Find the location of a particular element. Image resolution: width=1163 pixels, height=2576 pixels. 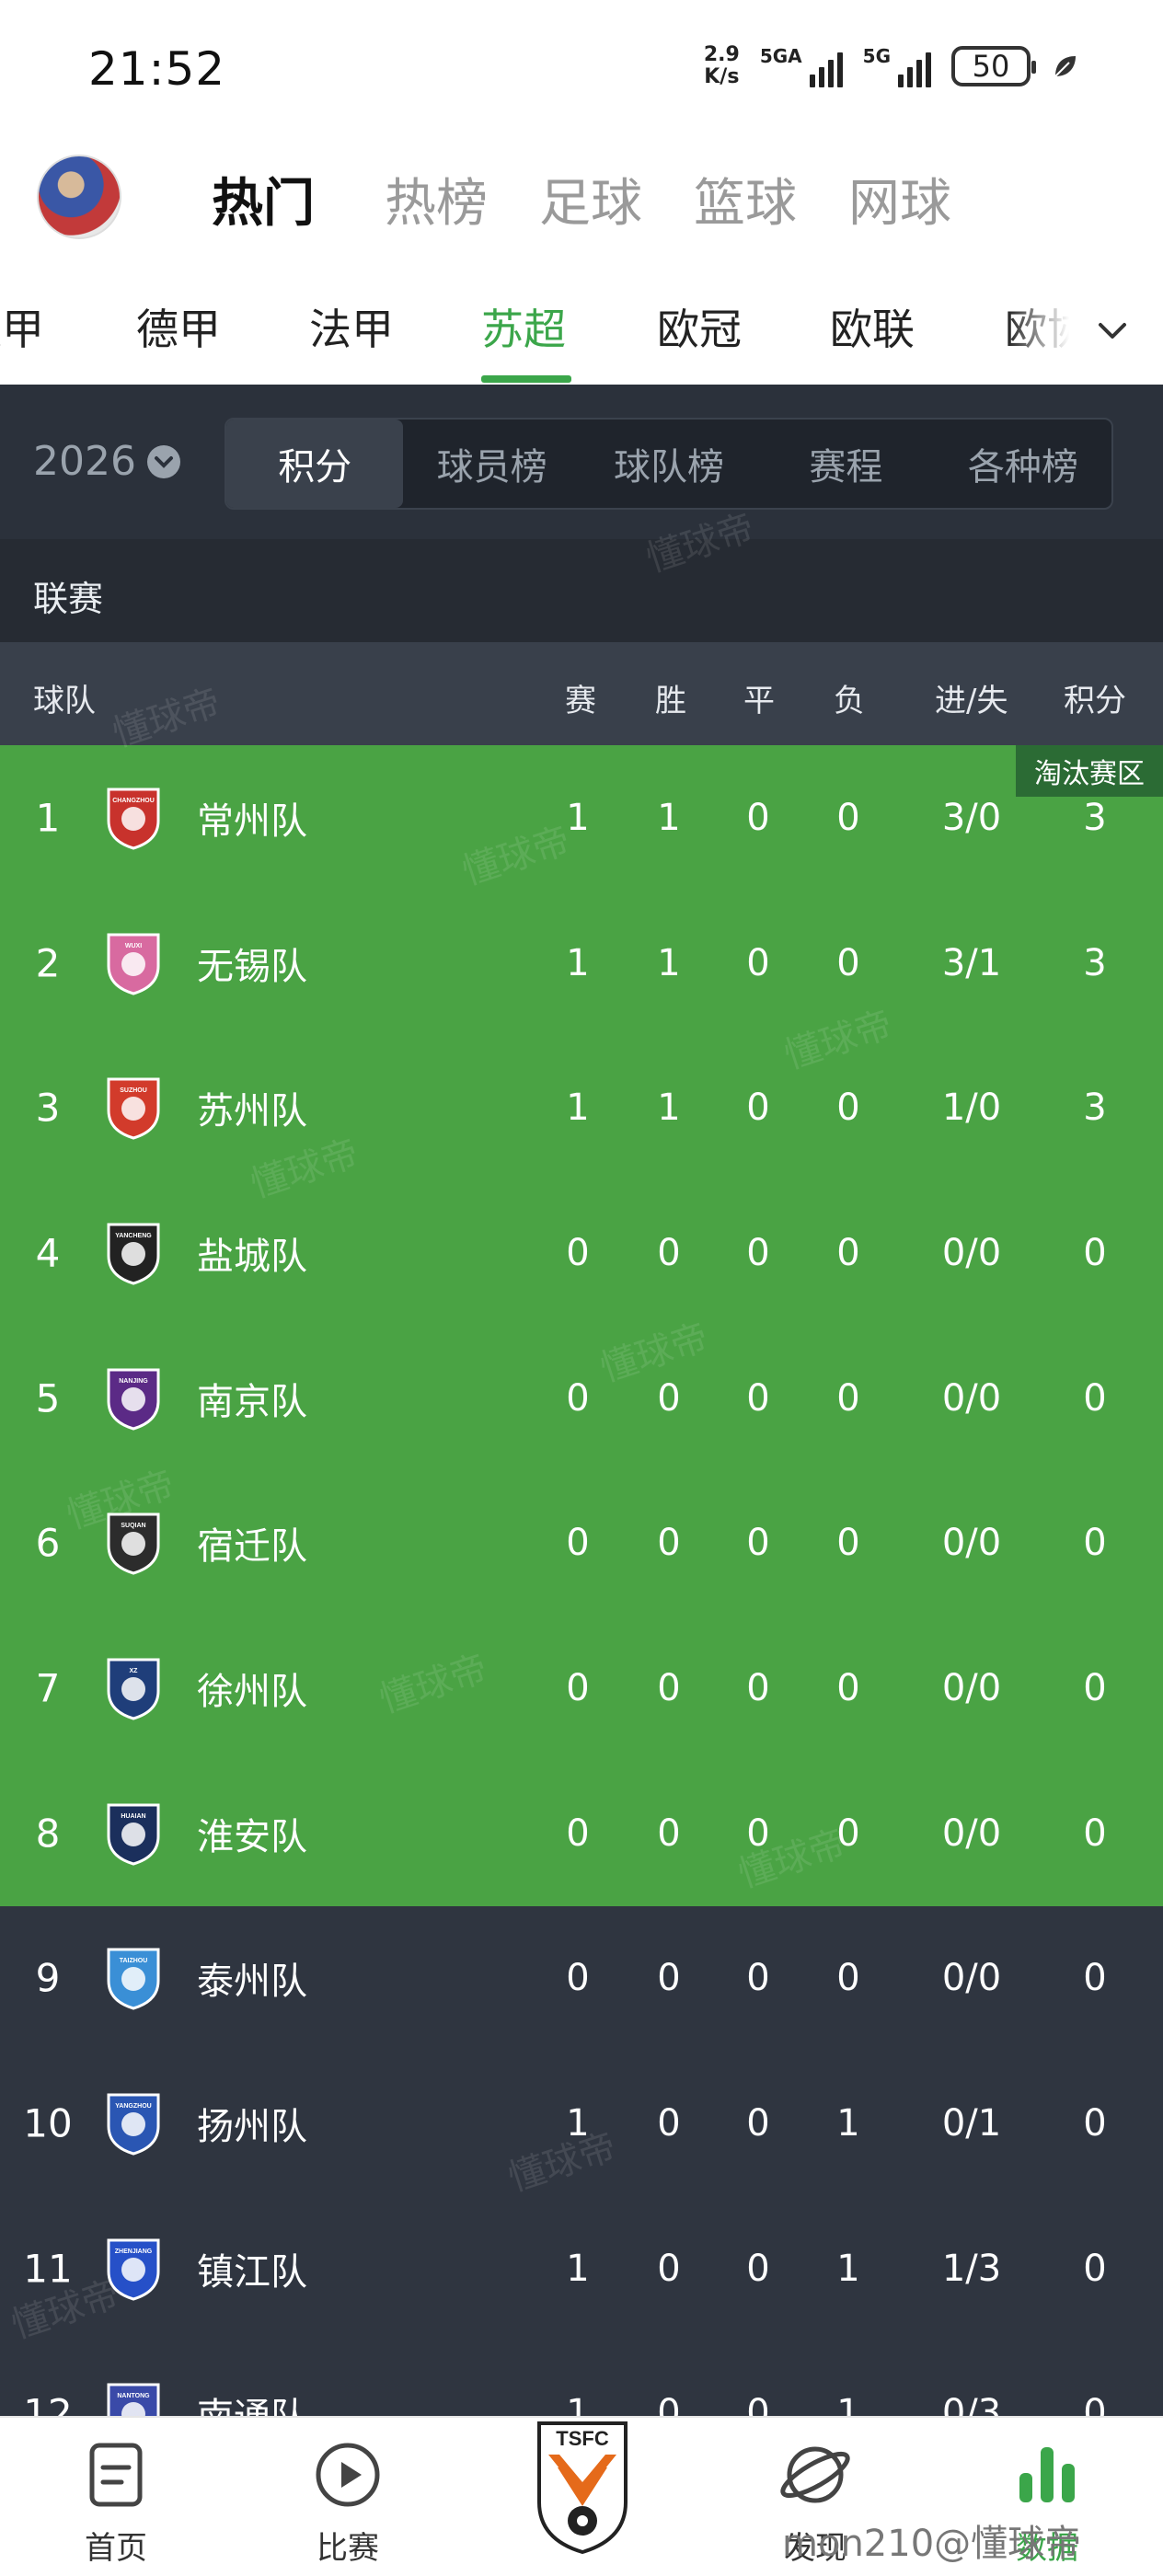

team-rank: 5 is located at coordinates (48, 1398).